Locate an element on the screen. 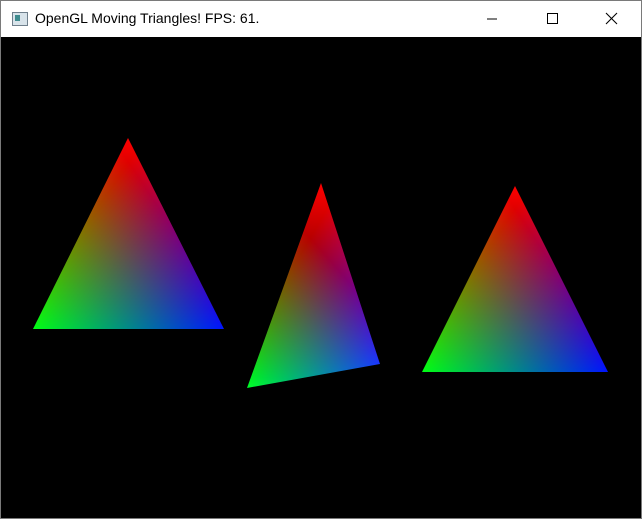 This screenshot has height=519, width=642. minimize-icon is located at coordinates (492, 19).